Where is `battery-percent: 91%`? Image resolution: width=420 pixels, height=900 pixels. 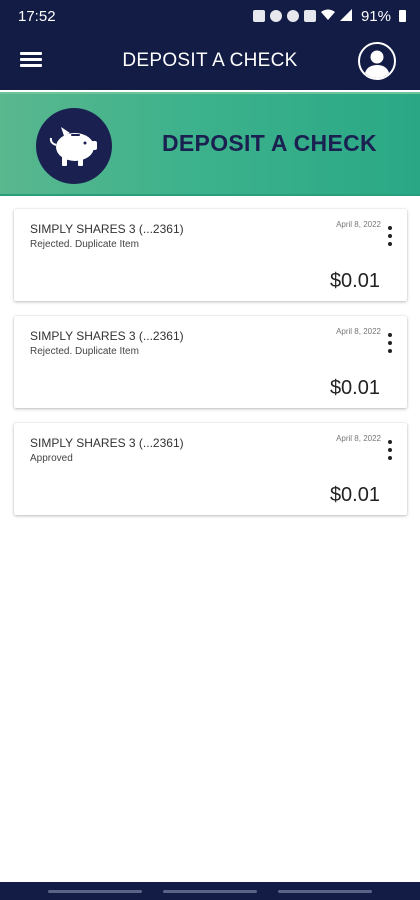 battery-percent: 91% is located at coordinates (375, 16).